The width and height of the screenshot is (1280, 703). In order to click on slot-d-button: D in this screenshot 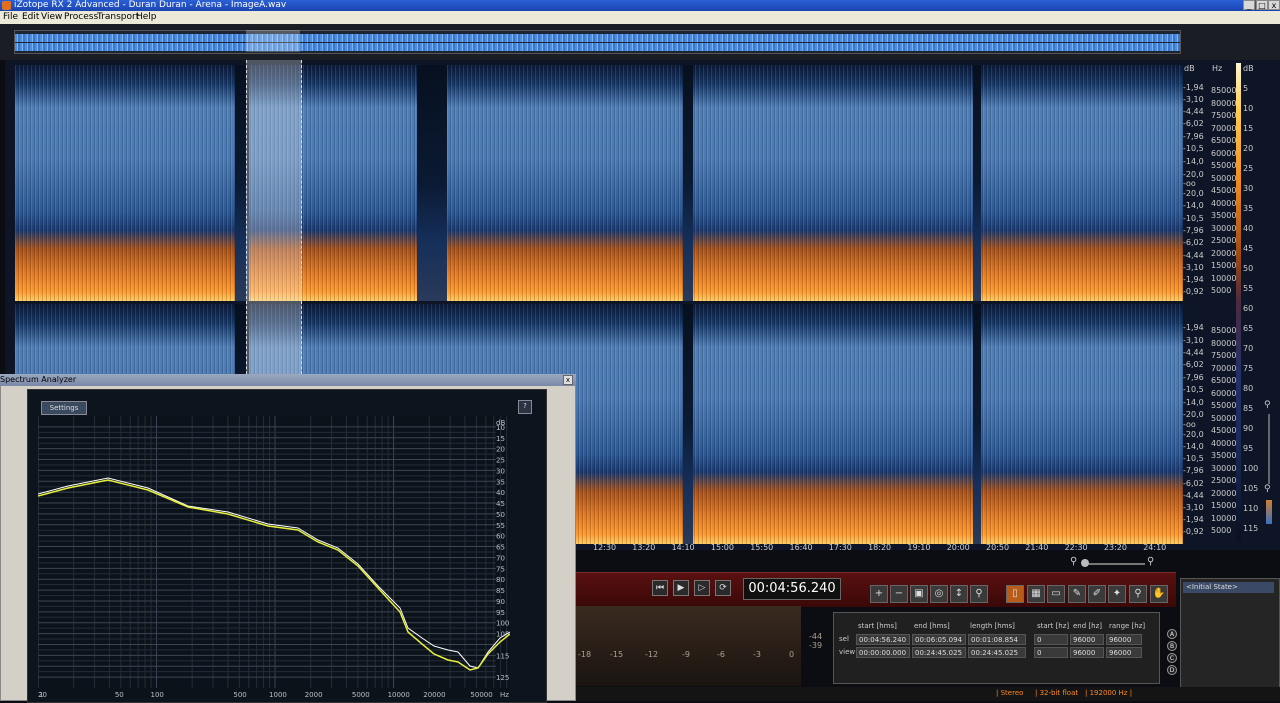, I will do `click(1172, 670)`.